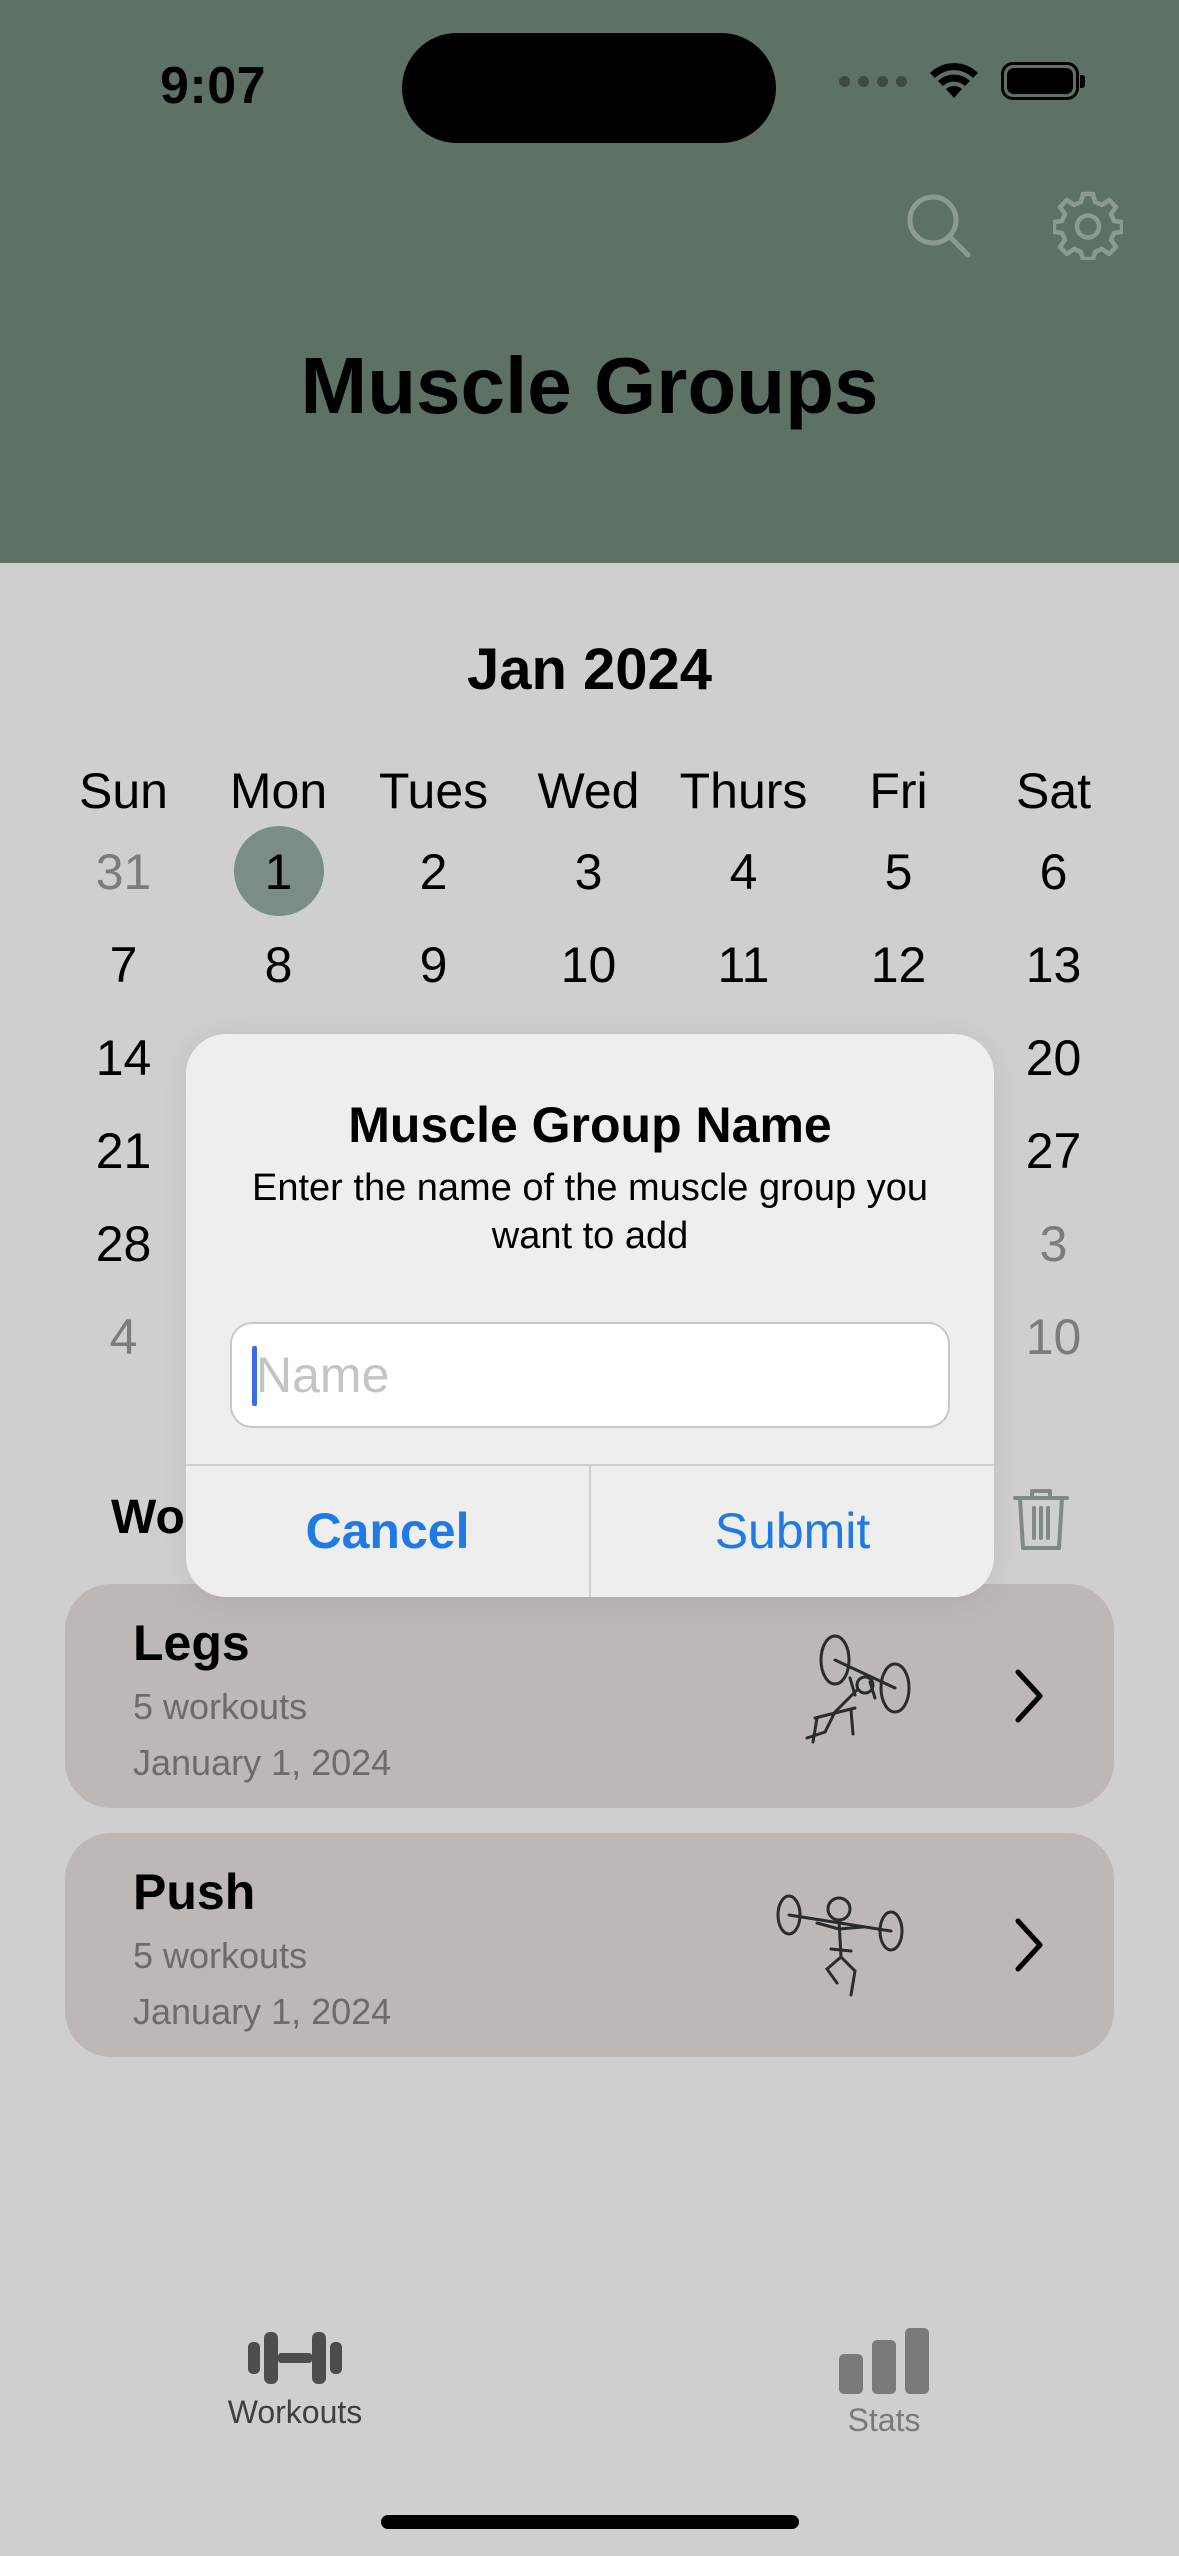 The width and height of the screenshot is (1179, 2556). I want to click on calendar-day: 11, so click(743, 965).